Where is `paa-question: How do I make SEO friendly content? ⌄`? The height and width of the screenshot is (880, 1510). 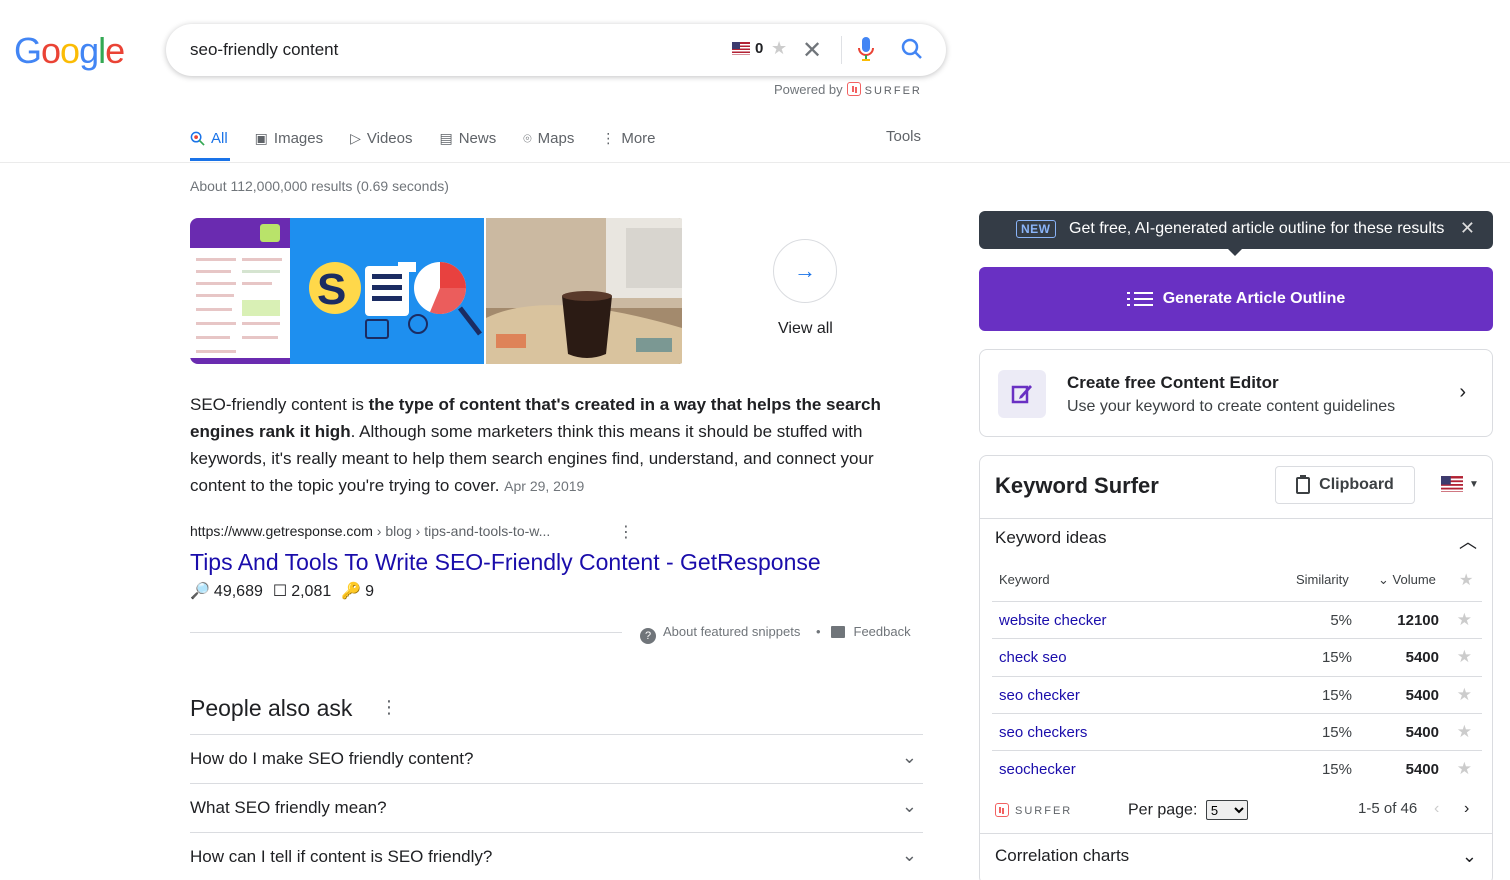 paa-question: How do I make SEO friendly content? ⌄ is located at coordinates (556, 759).